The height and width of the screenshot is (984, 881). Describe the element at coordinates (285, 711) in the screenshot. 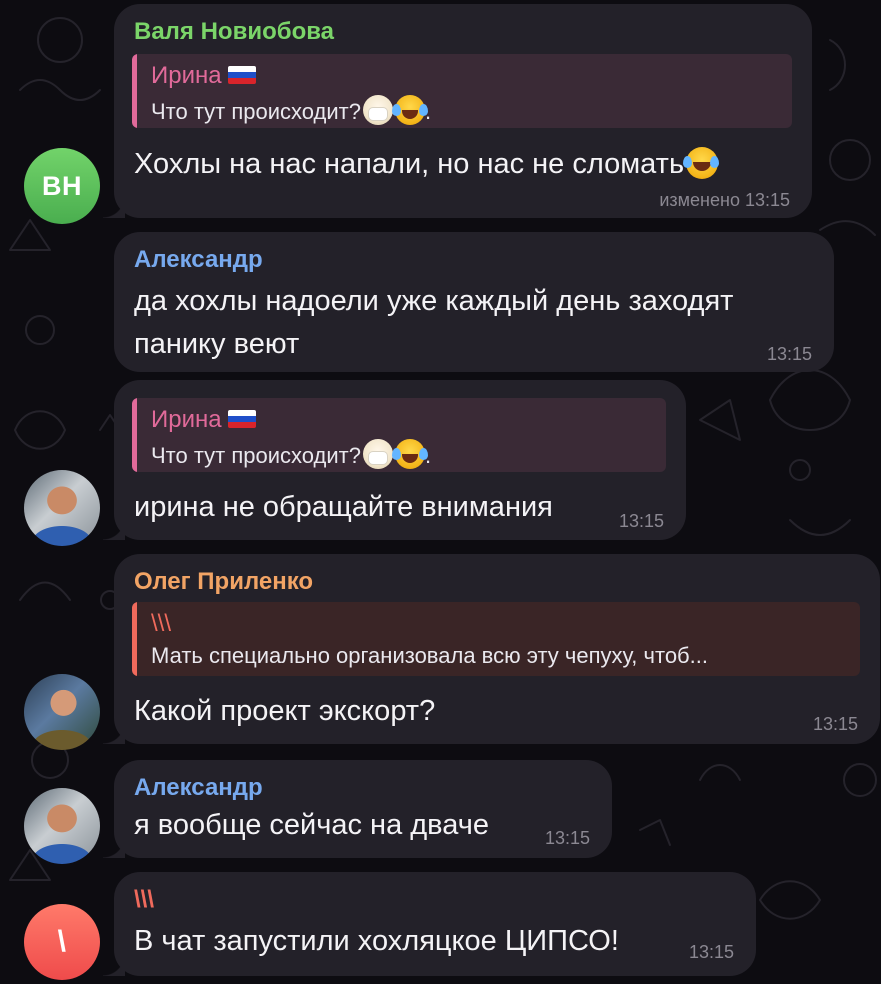

I see `message-text: Какой проект экскорт?` at that location.